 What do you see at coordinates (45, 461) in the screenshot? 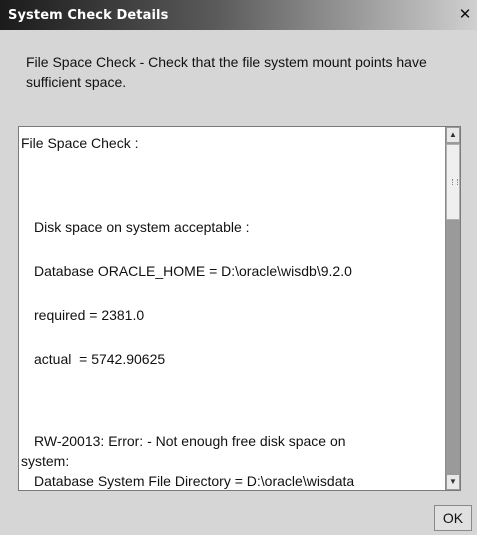
I see `details-line: system:` at bounding box center [45, 461].